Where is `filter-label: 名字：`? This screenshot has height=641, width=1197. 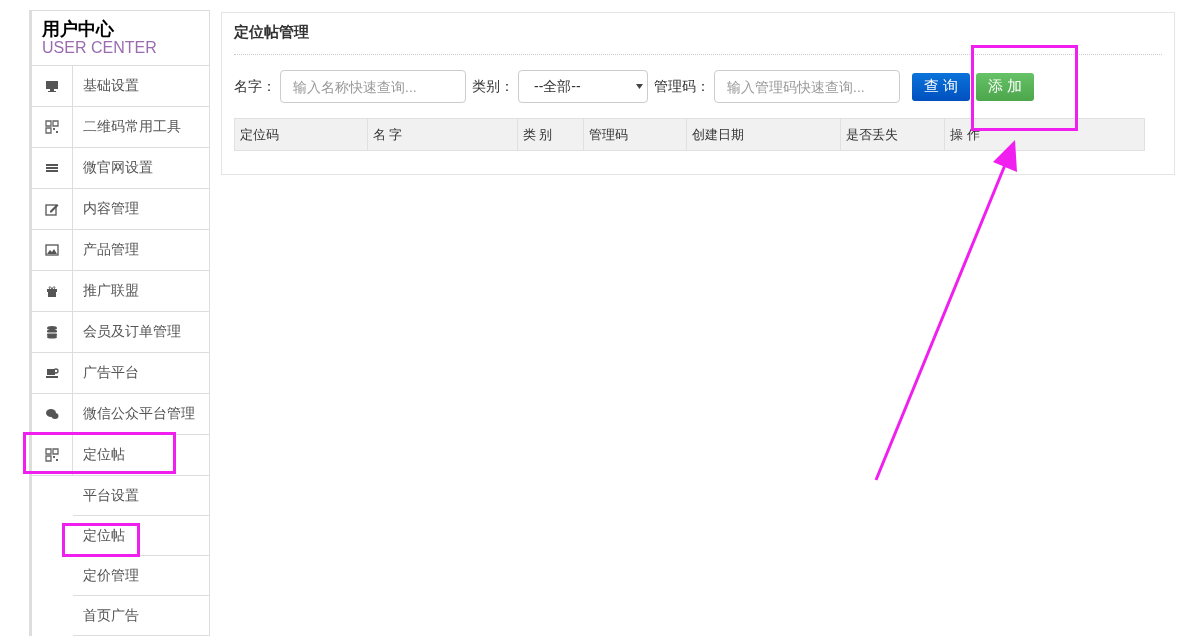
filter-label: 名字： is located at coordinates (255, 86).